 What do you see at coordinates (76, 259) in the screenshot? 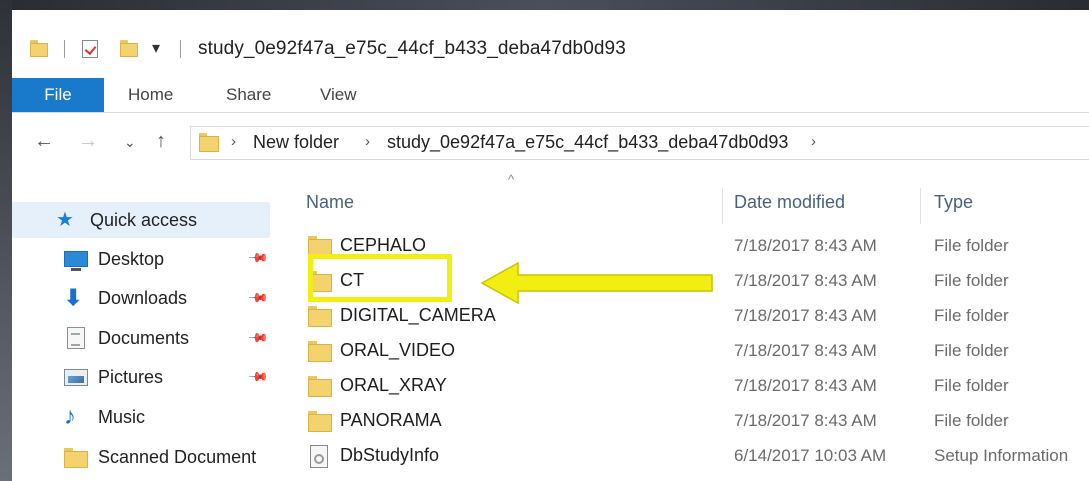
I see `desktop-icon` at bounding box center [76, 259].